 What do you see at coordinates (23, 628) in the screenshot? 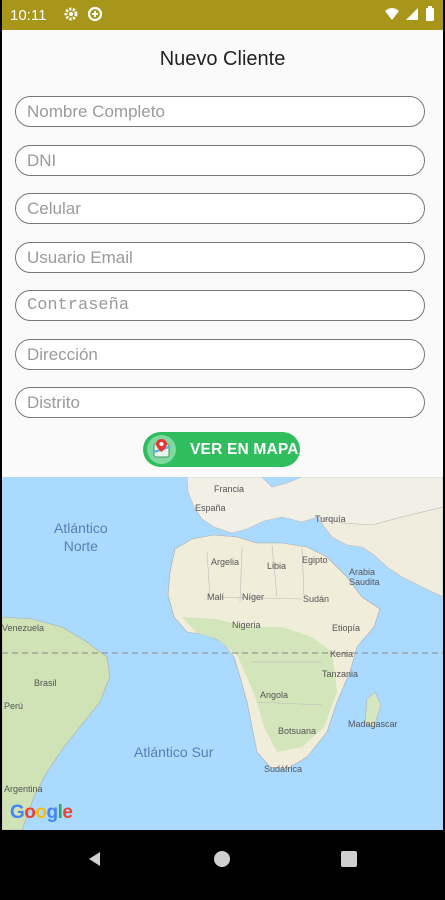
I see `map-label-venezuela: Venezuela` at bounding box center [23, 628].